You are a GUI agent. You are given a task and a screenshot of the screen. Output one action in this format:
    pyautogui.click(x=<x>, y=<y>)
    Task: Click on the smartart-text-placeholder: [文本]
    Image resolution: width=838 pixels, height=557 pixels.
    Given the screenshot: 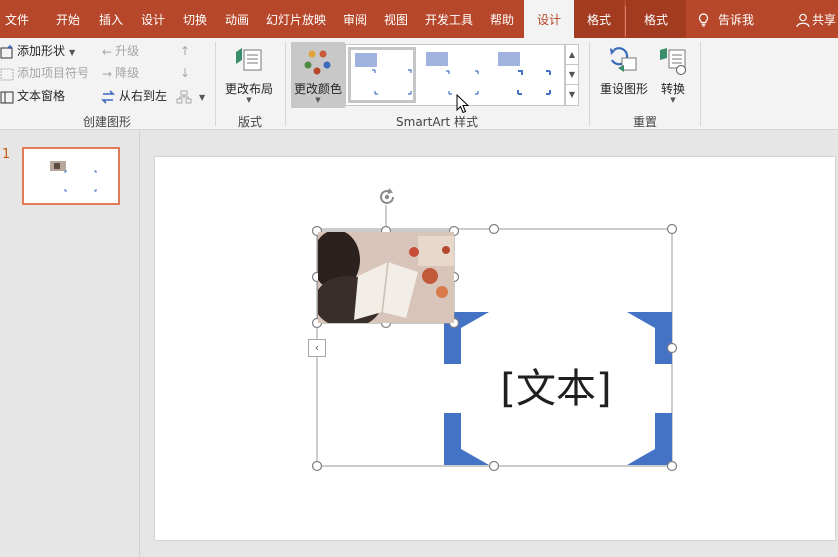 What is the action you would take?
    pyautogui.click(x=556, y=386)
    